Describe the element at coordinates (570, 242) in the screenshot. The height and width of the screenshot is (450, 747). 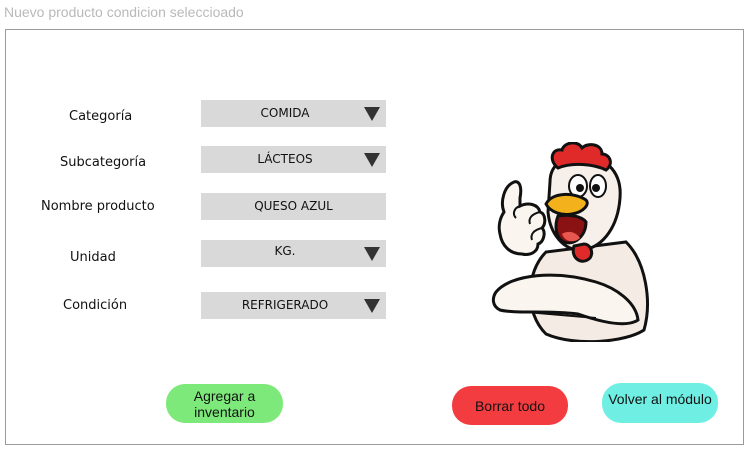
I see `rooster-thumbs-up-icon` at that location.